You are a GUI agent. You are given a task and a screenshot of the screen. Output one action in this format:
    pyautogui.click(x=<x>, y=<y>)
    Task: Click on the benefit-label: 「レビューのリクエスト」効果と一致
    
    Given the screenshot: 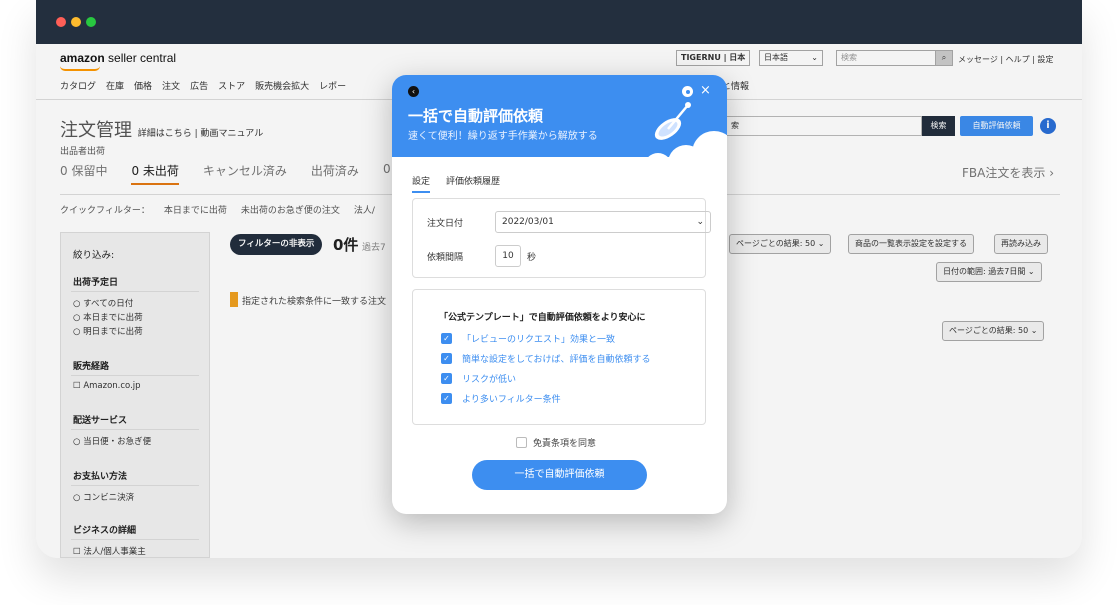 What is the action you would take?
    pyautogui.click(x=539, y=340)
    